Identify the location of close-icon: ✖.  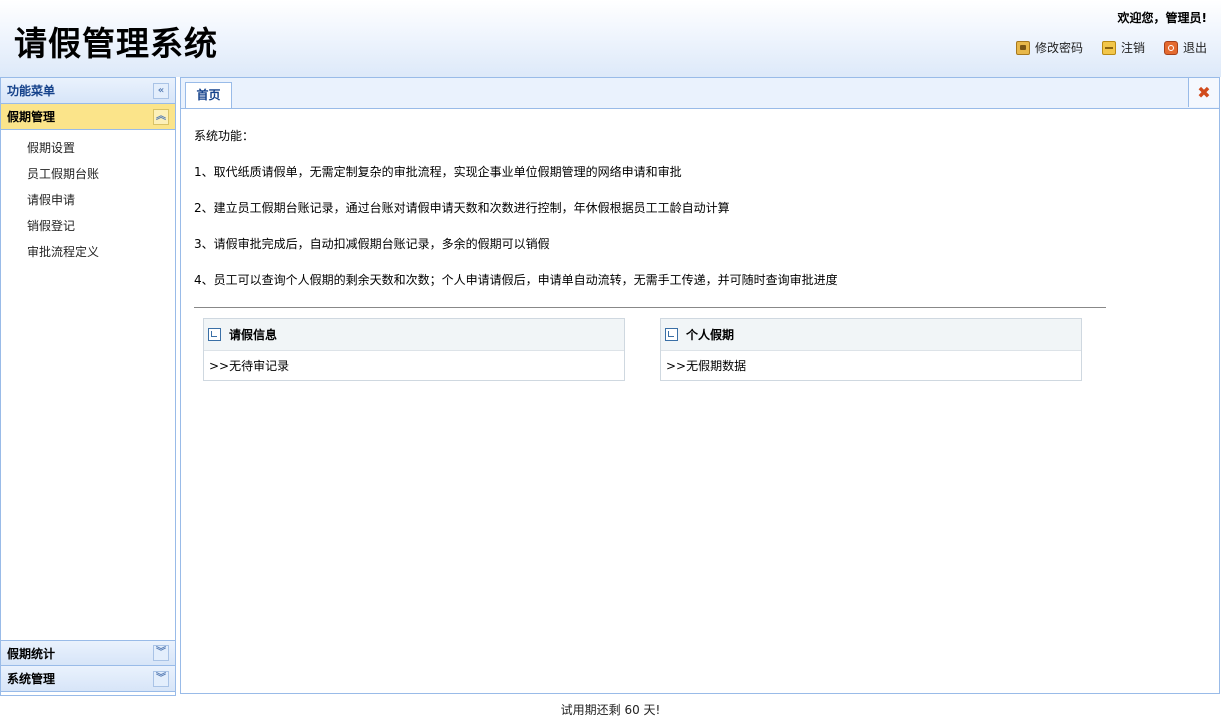
(1203, 92).